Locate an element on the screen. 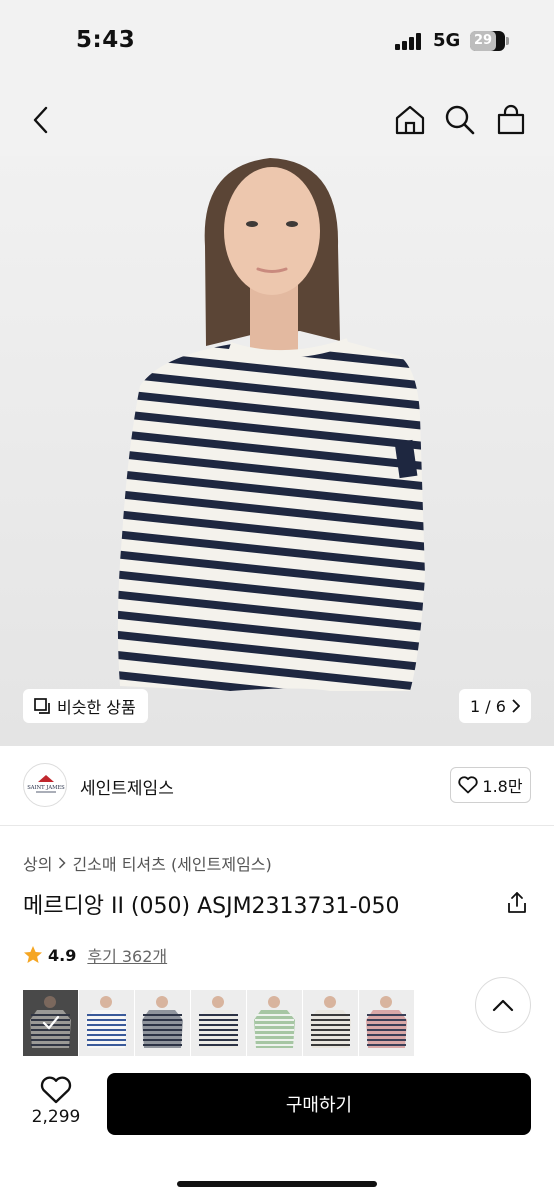  breadcrumb-item: 상의 is located at coordinates (37, 863).